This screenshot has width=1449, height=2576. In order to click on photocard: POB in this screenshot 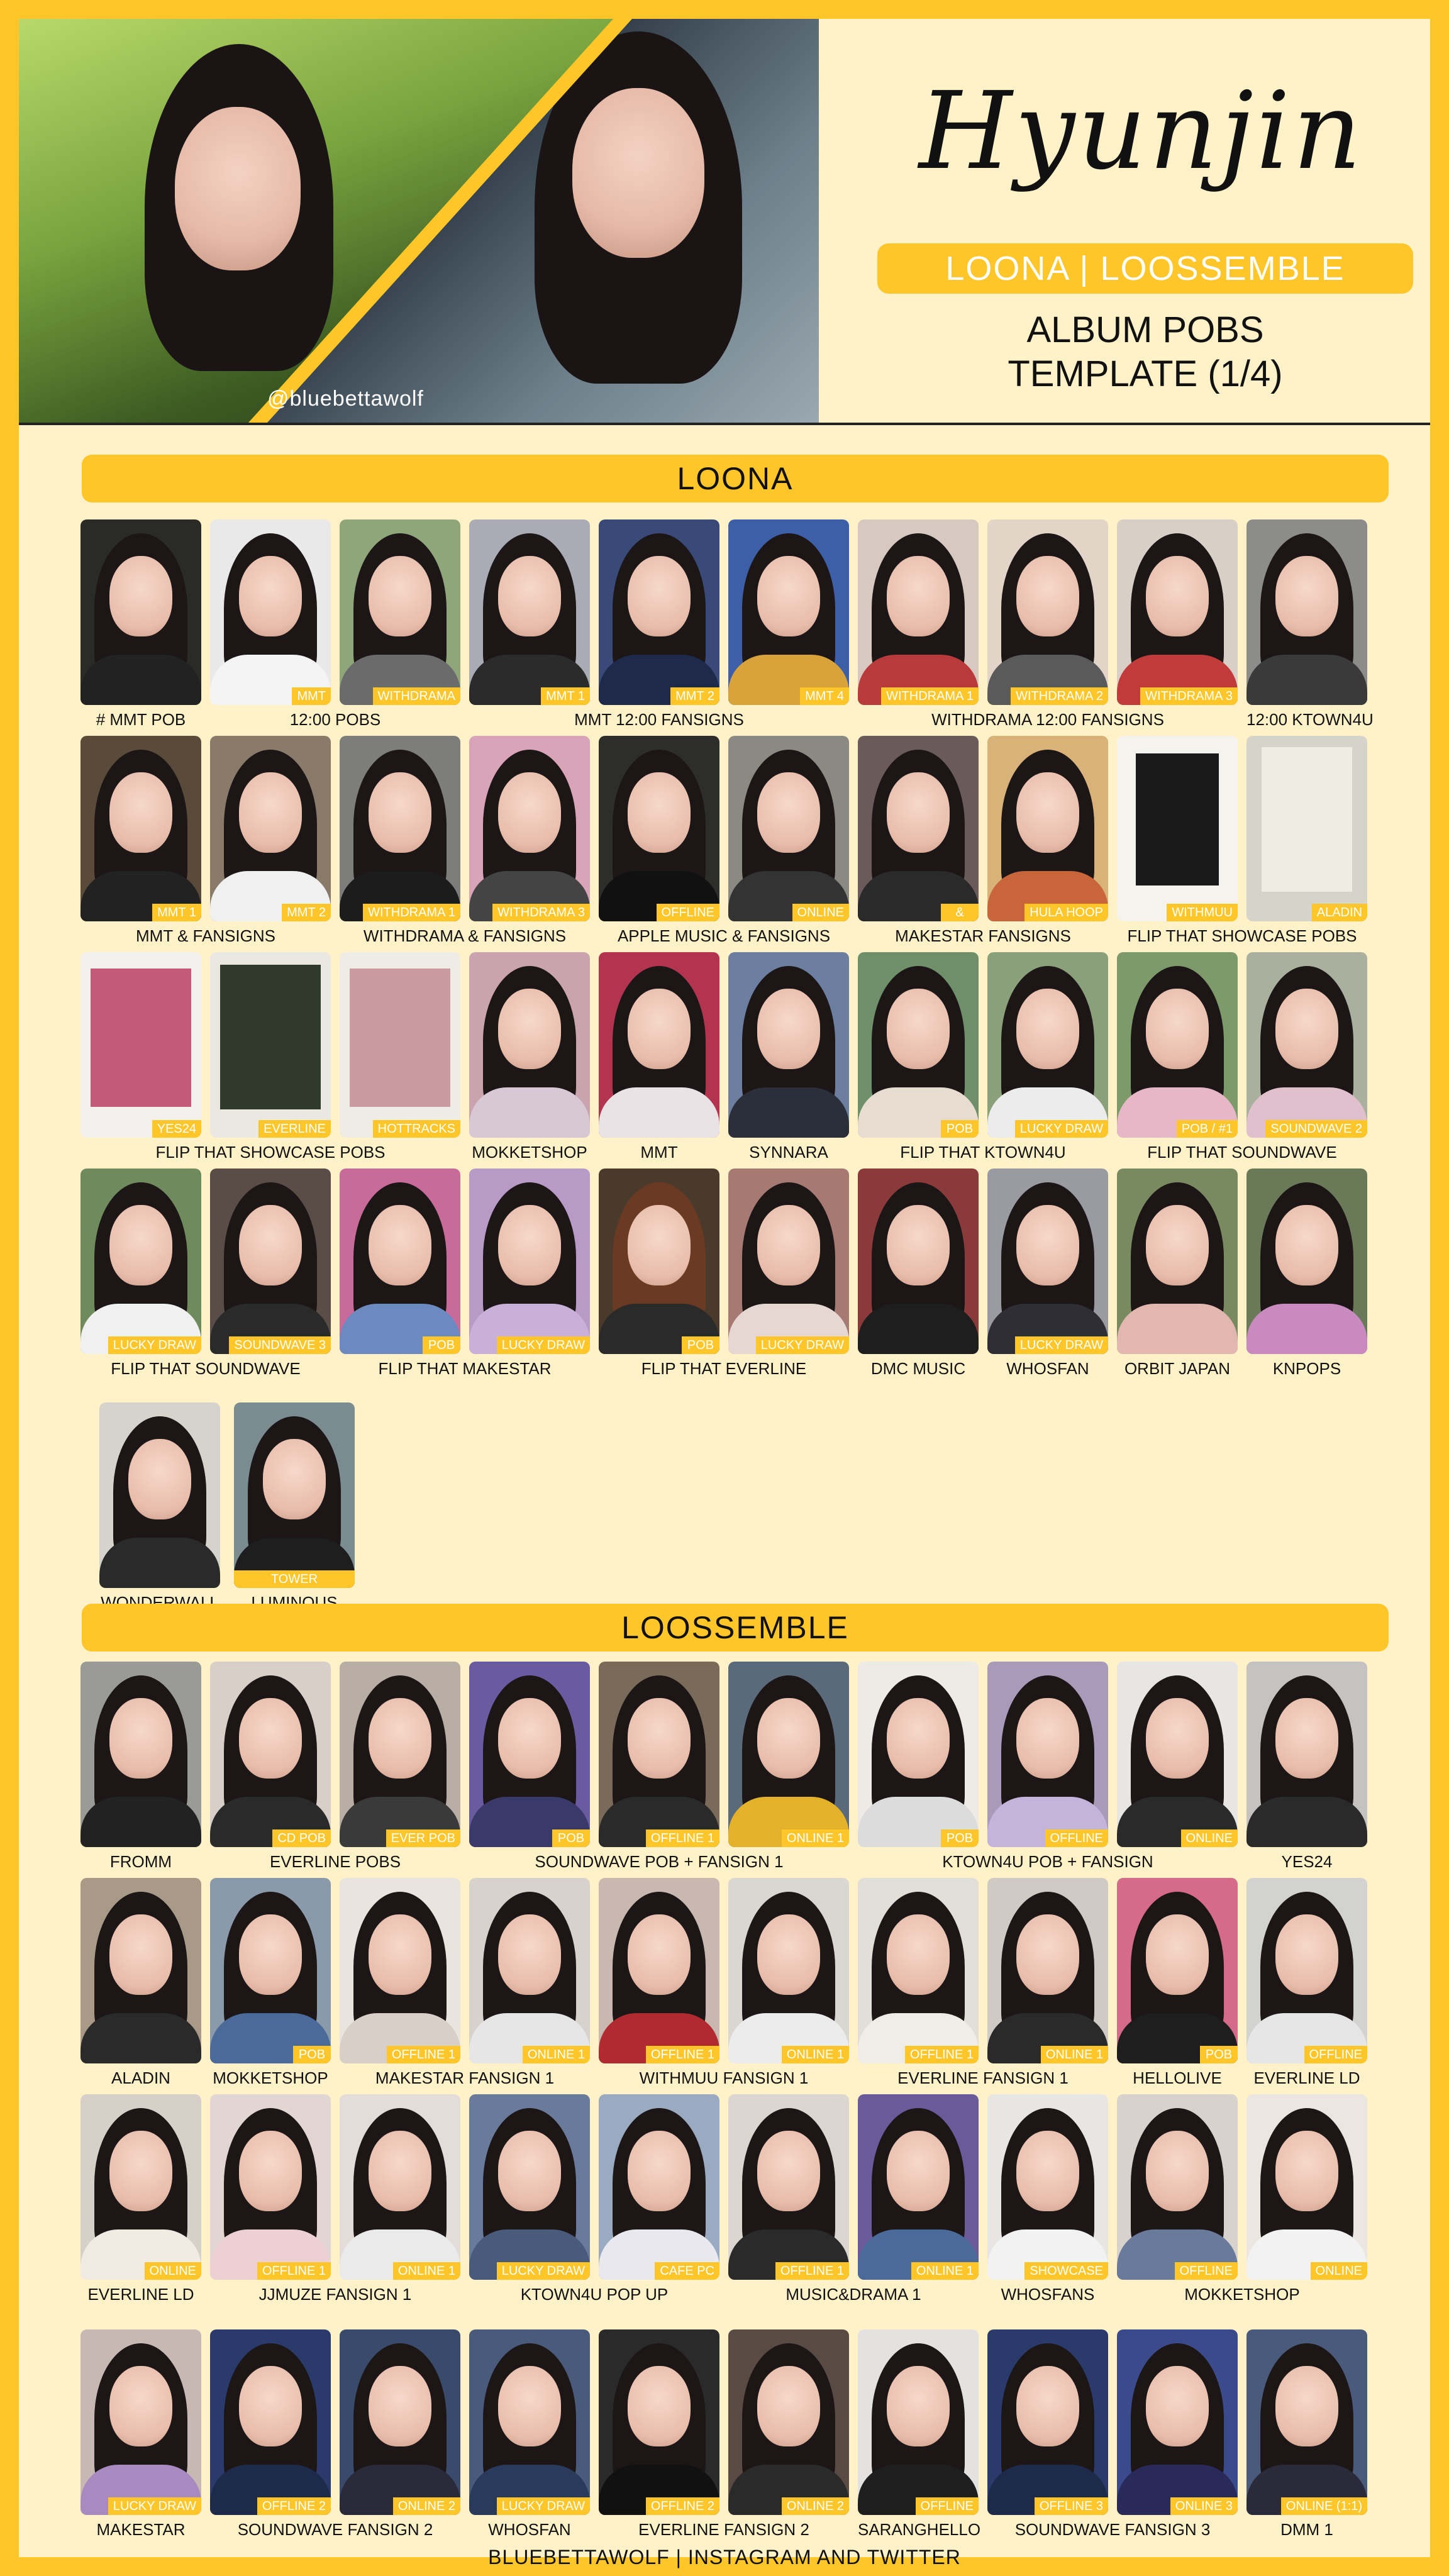, I will do `click(918, 1754)`.